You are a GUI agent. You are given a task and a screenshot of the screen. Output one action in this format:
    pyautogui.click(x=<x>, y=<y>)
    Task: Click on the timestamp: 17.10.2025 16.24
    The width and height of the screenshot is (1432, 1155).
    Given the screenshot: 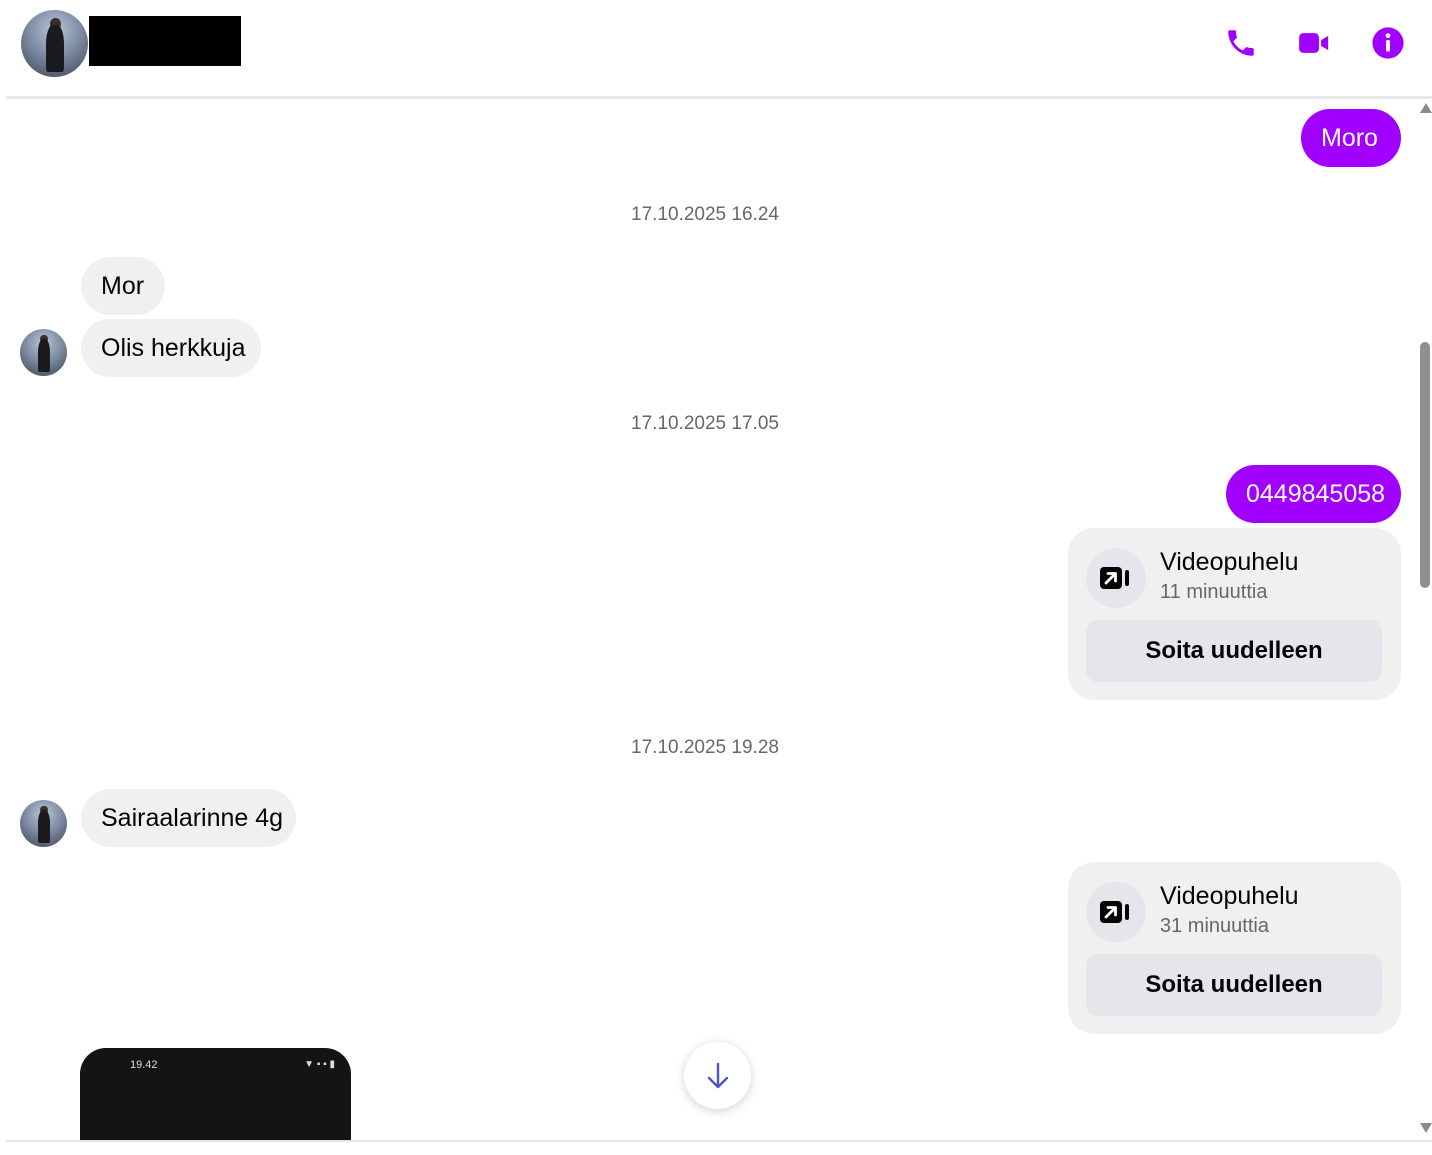 What is the action you would take?
    pyautogui.click(x=705, y=214)
    